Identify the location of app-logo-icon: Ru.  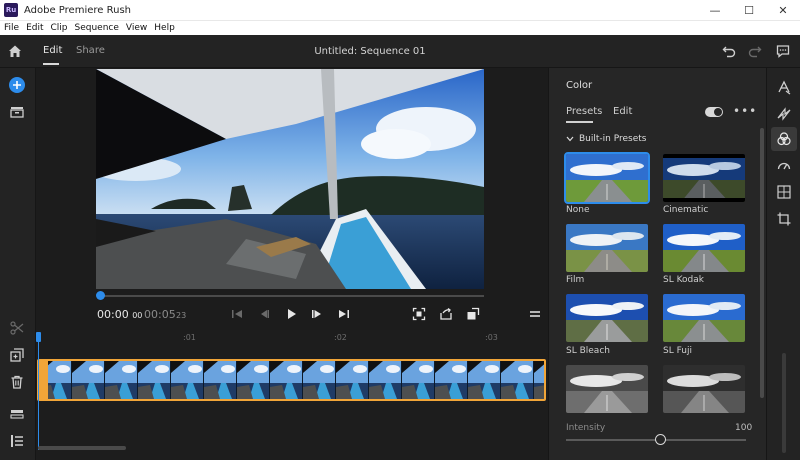
(11, 10).